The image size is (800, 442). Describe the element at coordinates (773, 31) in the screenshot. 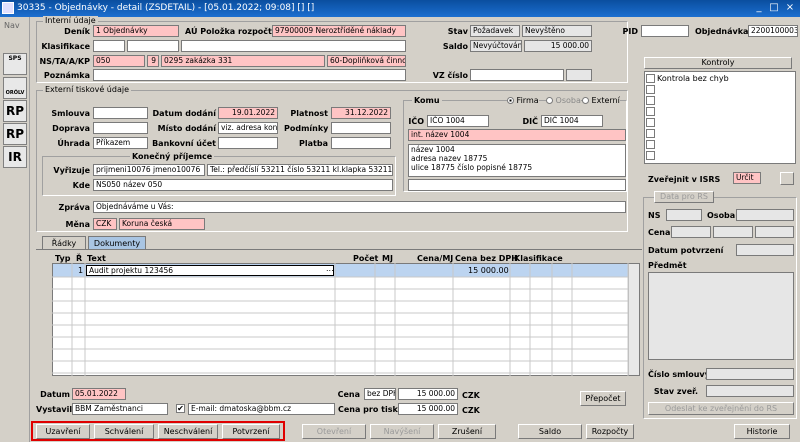

I see `objednavka-field: 2200100003` at that location.